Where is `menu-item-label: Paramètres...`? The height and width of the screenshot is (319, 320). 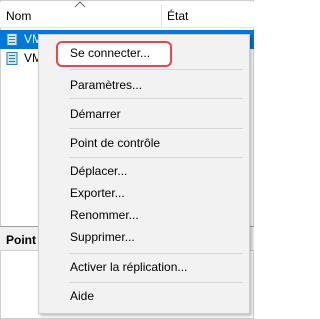
menu-item-label: Paramètres... is located at coordinates (106, 85).